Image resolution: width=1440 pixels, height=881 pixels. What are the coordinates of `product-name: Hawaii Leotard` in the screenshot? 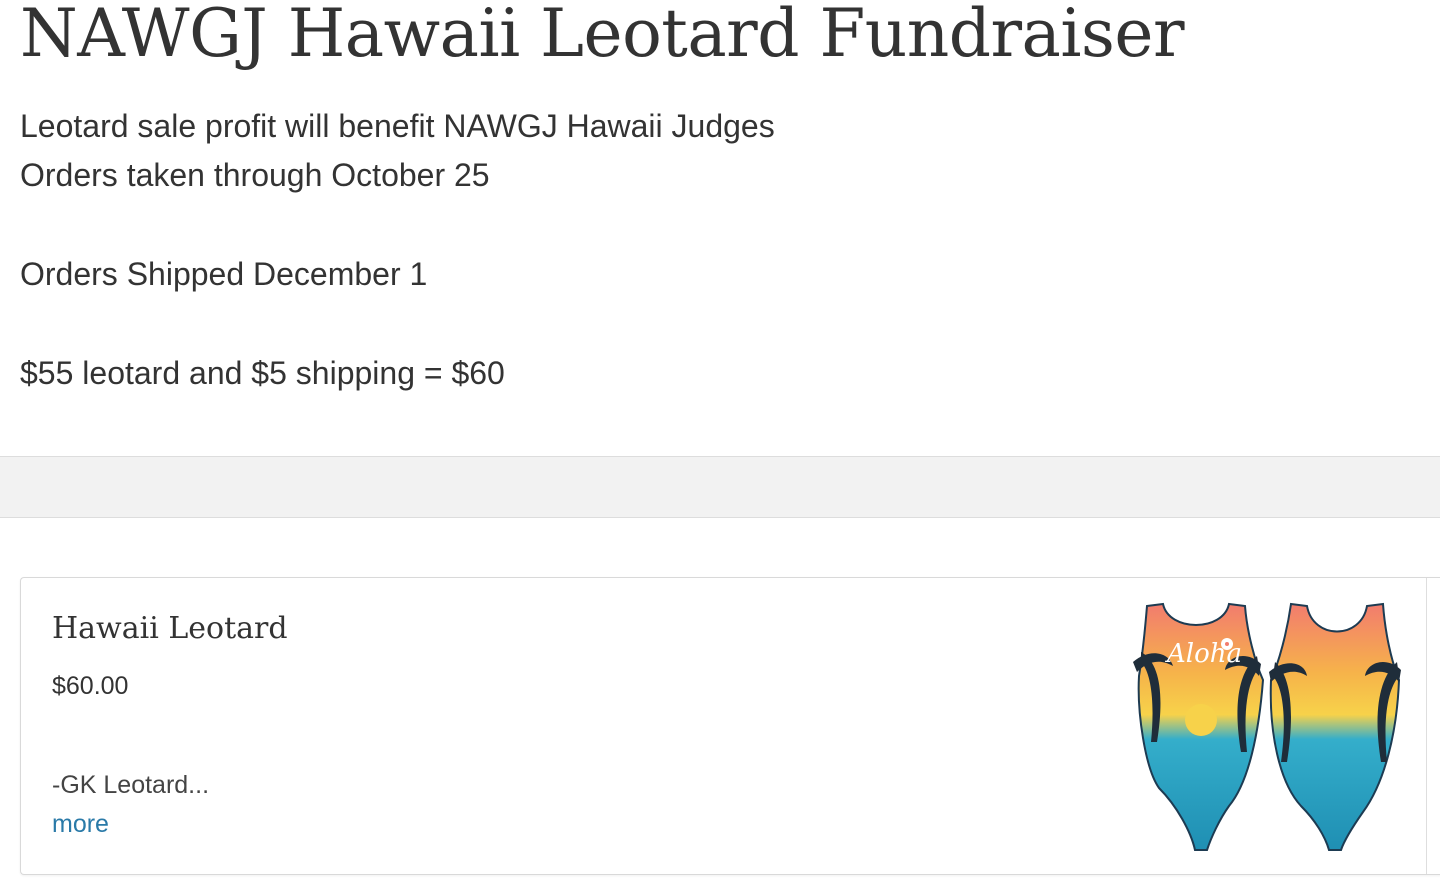 It's located at (170, 629).